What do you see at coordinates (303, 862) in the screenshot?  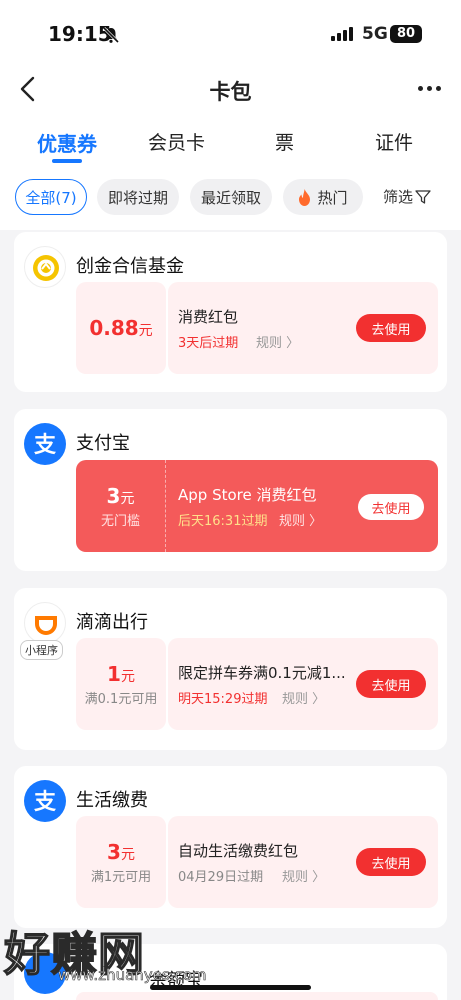 I see `coupon-info: 自动生活缴费红包 04月29日过期 规则 〉 去使用` at bounding box center [303, 862].